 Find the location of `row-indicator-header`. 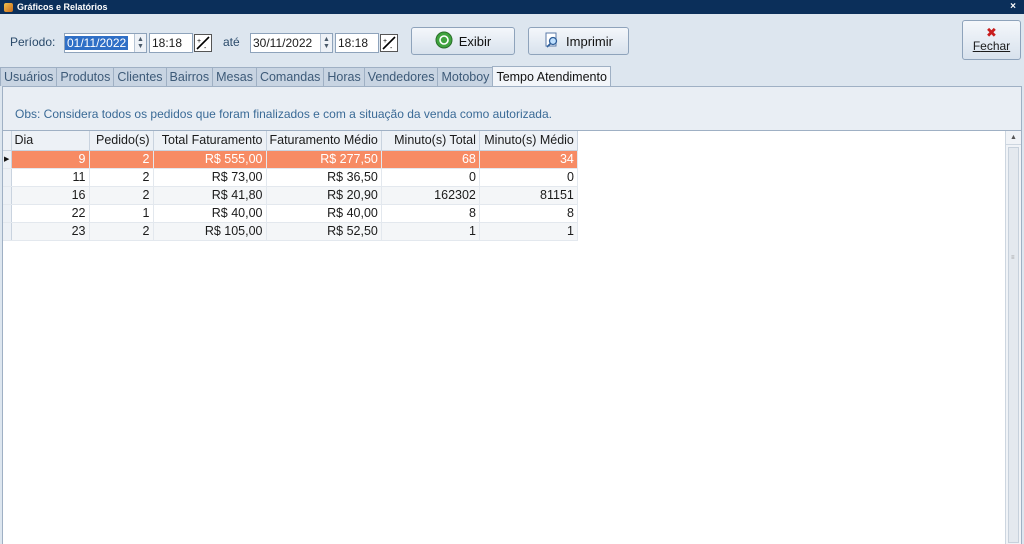

row-indicator-header is located at coordinates (7, 141).